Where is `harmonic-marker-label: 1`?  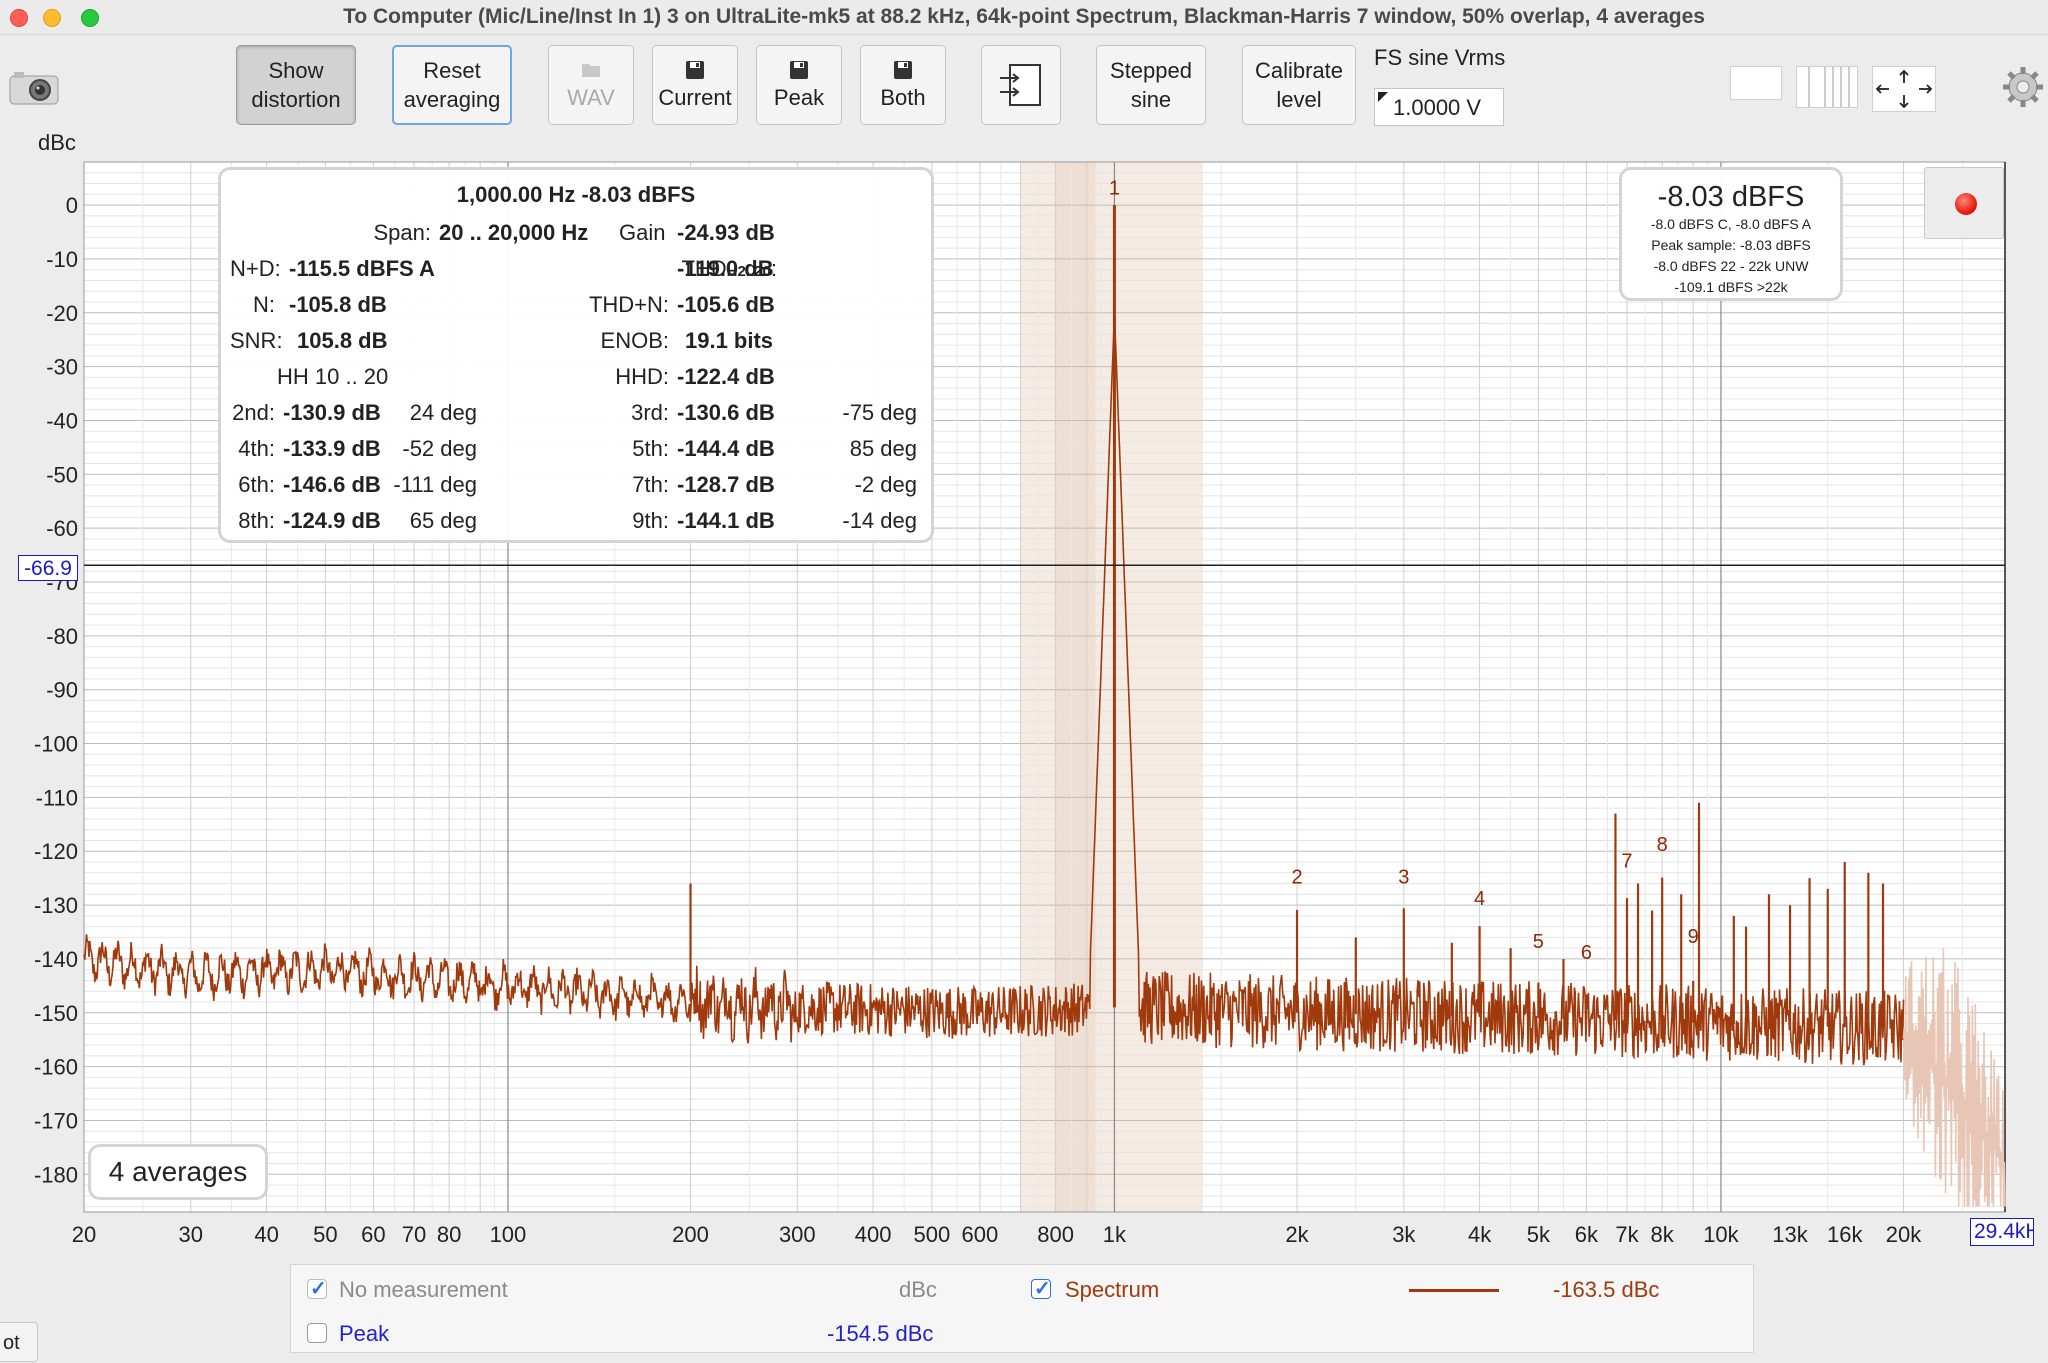
harmonic-marker-label: 1 is located at coordinates (1114, 188).